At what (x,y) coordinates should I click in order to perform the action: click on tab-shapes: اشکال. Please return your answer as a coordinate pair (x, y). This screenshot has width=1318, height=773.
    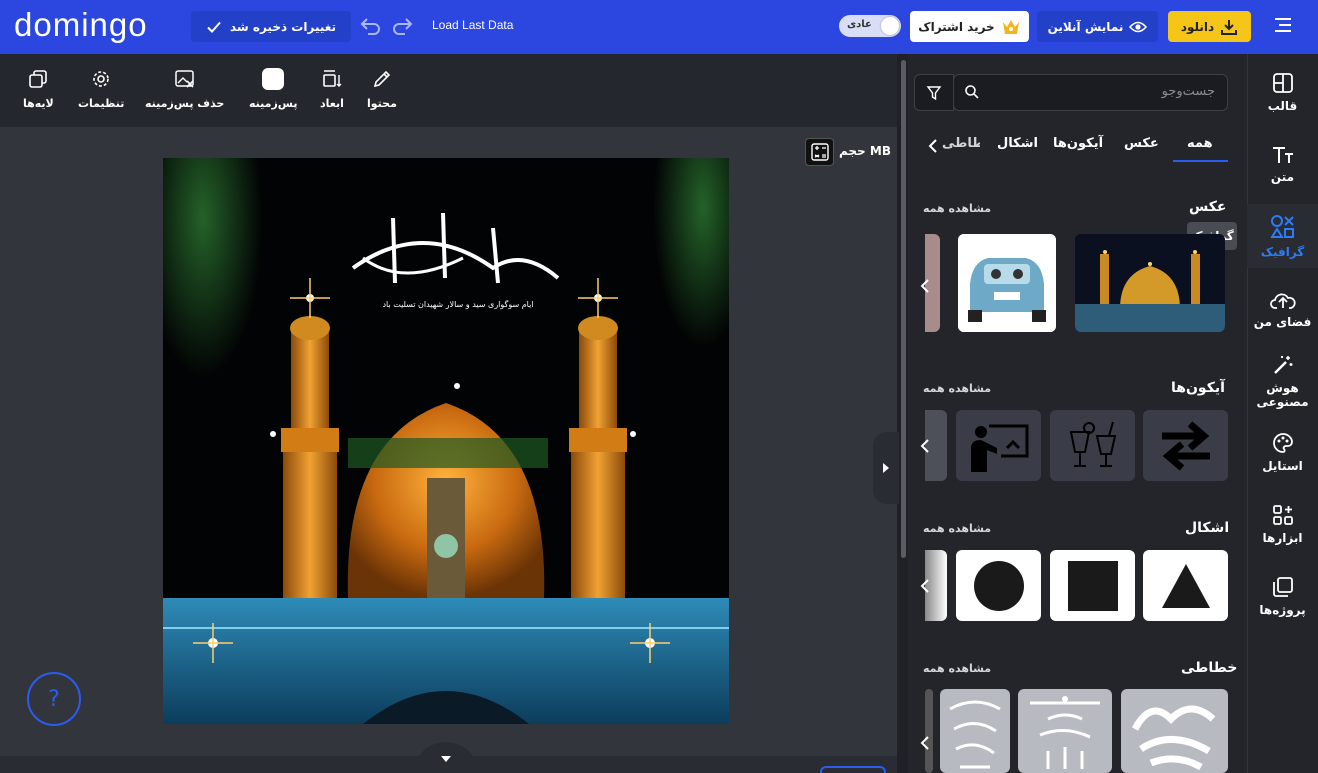
    Looking at the image, I should click on (1017, 143).